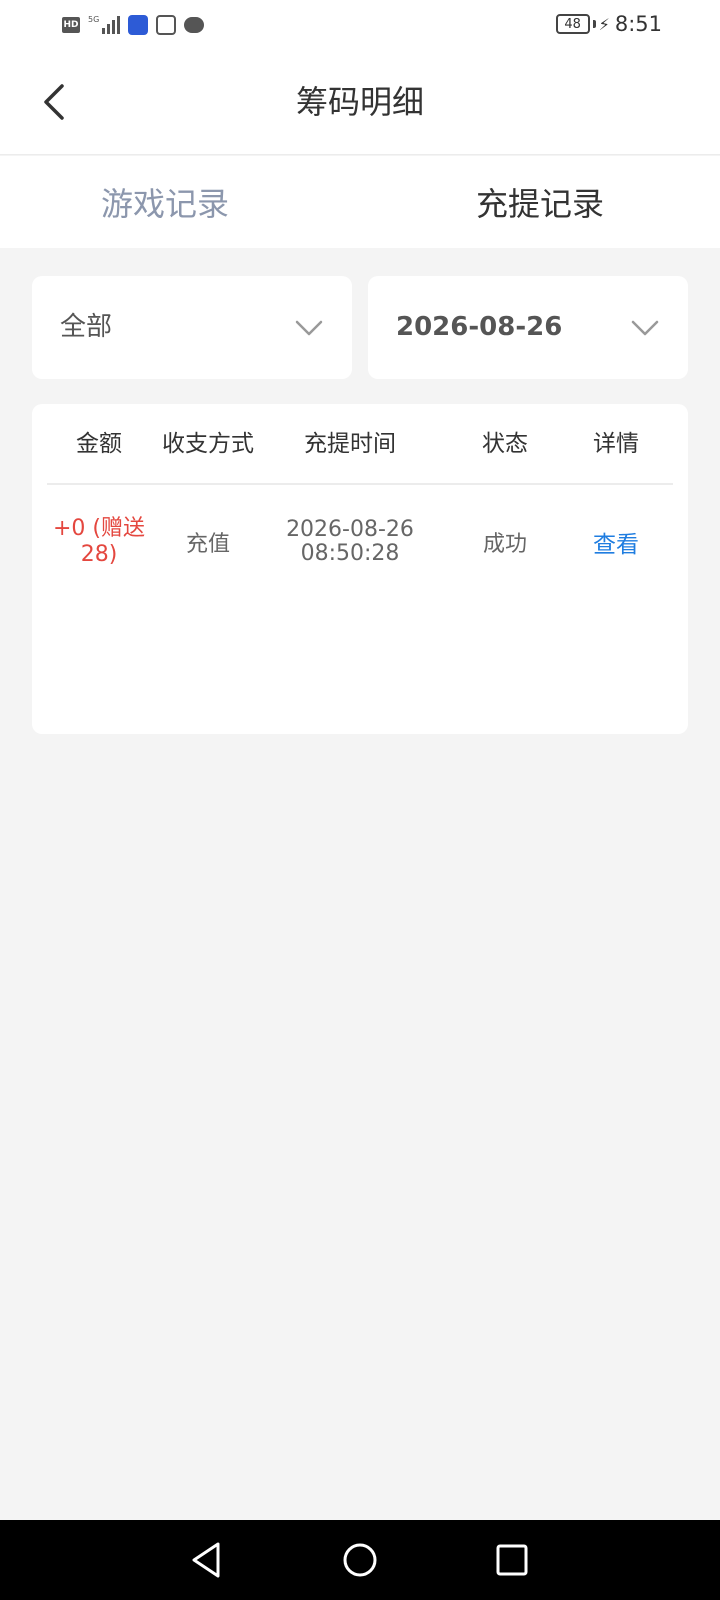  I want to click on message-notification-icon, so click(194, 25).